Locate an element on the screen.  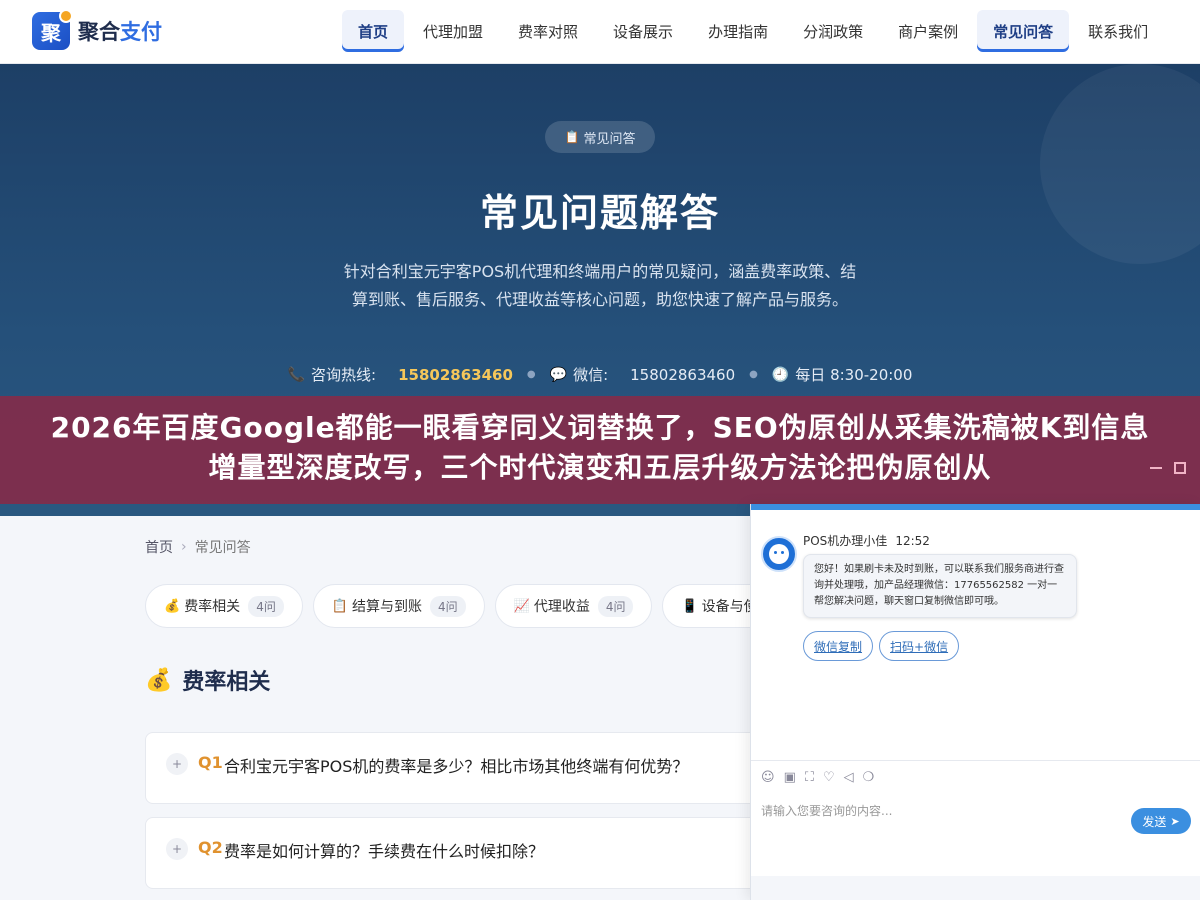
logo-text-accent: 支付 is located at coordinates (141, 32).